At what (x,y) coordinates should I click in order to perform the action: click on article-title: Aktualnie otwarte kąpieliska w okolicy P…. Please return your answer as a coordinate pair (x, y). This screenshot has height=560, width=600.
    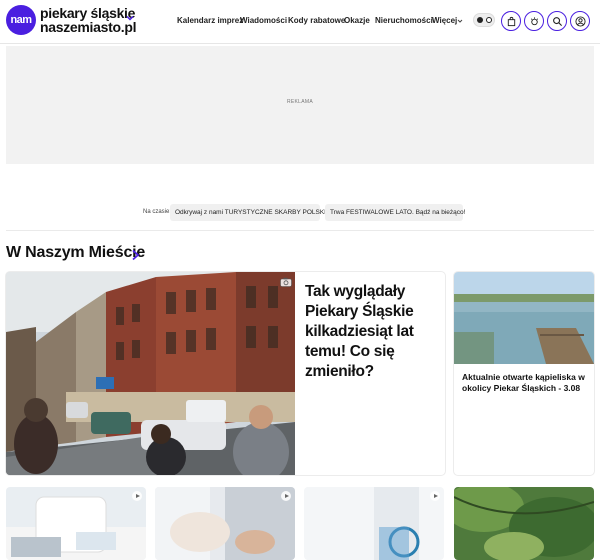
    Looking at the image, I should click on (525, 383).